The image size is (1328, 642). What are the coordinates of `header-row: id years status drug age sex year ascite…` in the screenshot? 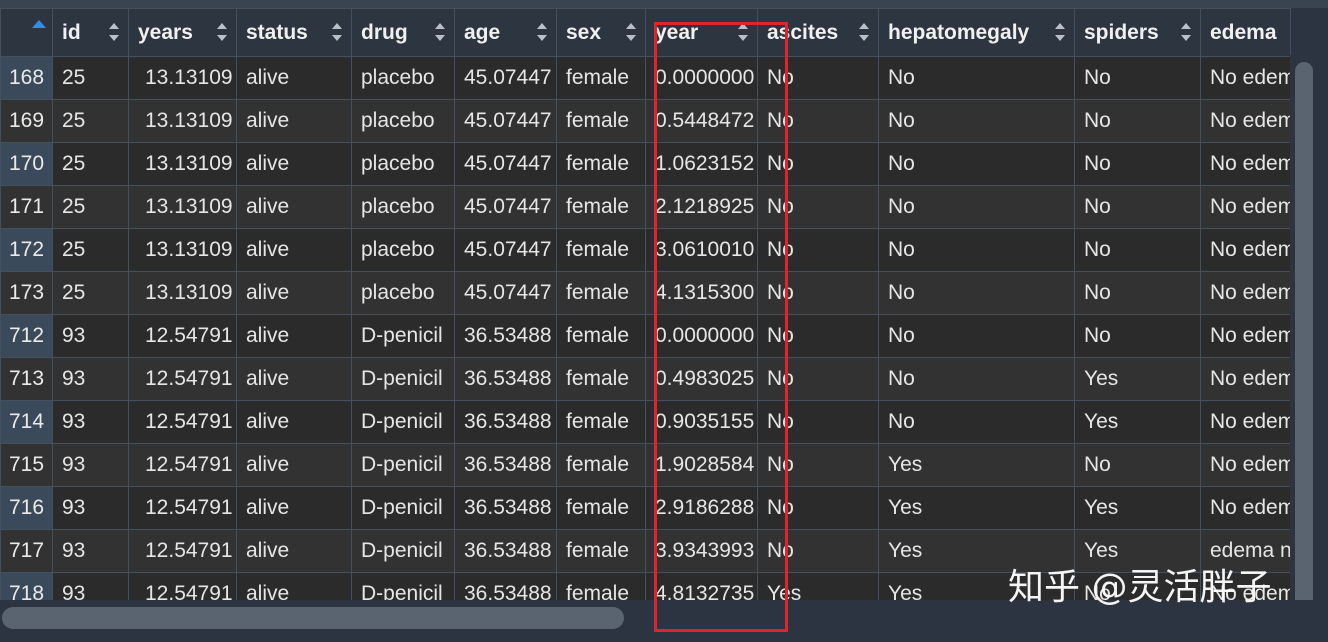 It's located at (645, 32).